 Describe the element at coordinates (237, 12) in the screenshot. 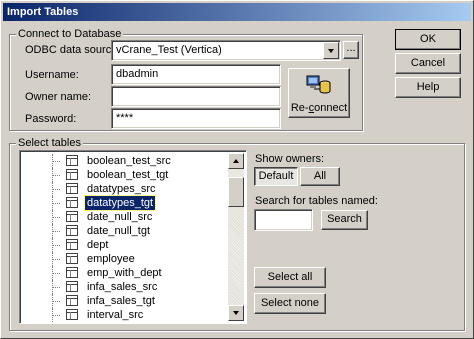

I see `window-title: Import Tables` at that location.